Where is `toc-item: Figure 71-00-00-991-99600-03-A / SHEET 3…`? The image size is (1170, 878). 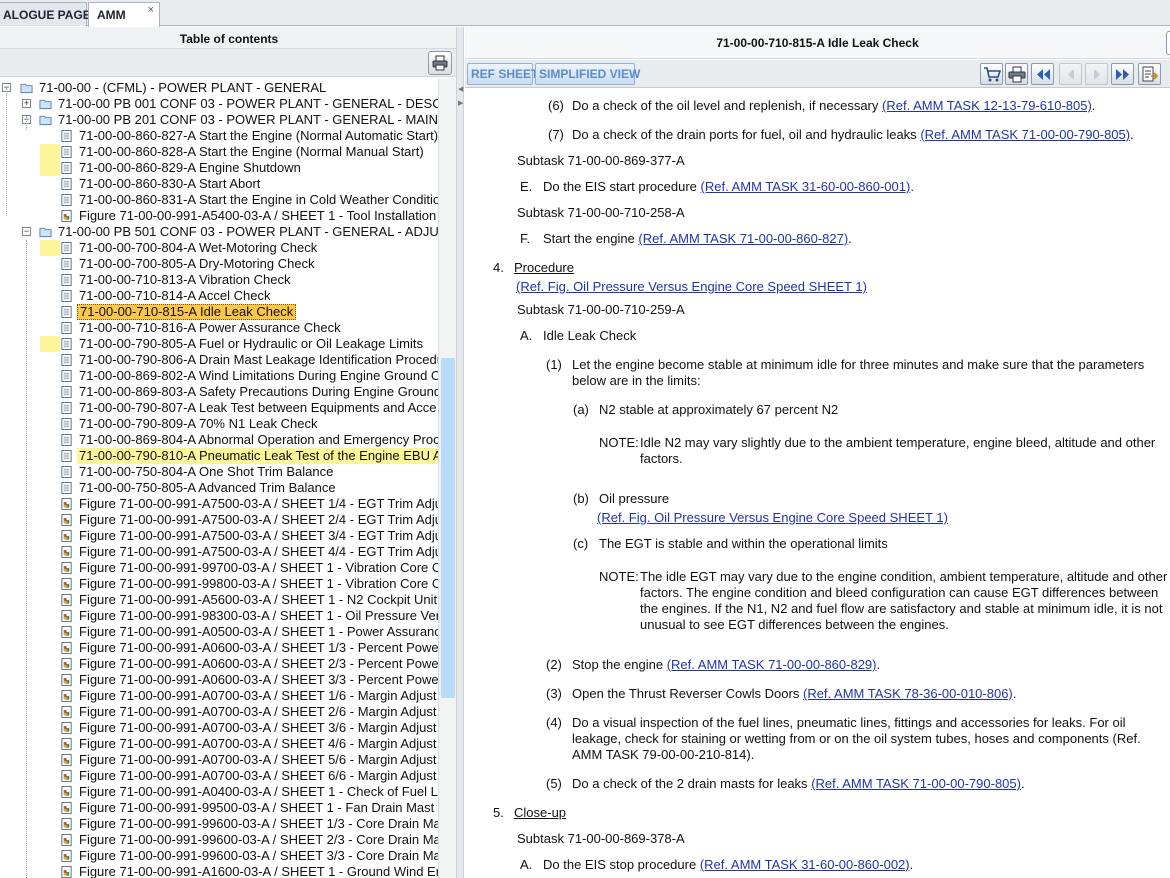
toc-item: Figure 71-00-00-991-99600-03-A / SHEET 3… is located at coordinates (219, 856).